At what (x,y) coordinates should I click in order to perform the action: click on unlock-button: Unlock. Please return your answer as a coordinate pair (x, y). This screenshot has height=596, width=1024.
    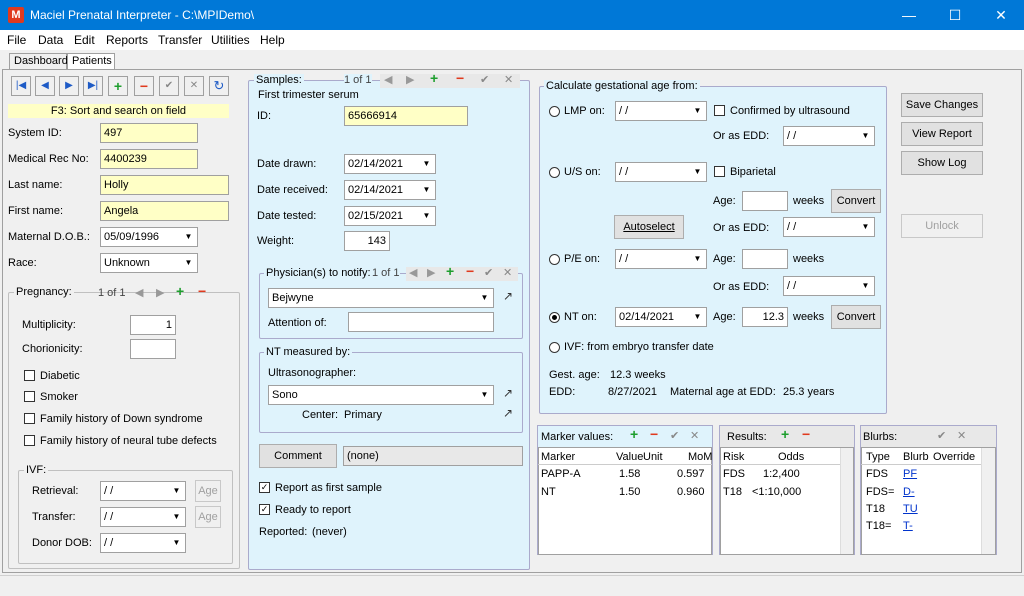
    Looking at the image, I should click on (942, 226).